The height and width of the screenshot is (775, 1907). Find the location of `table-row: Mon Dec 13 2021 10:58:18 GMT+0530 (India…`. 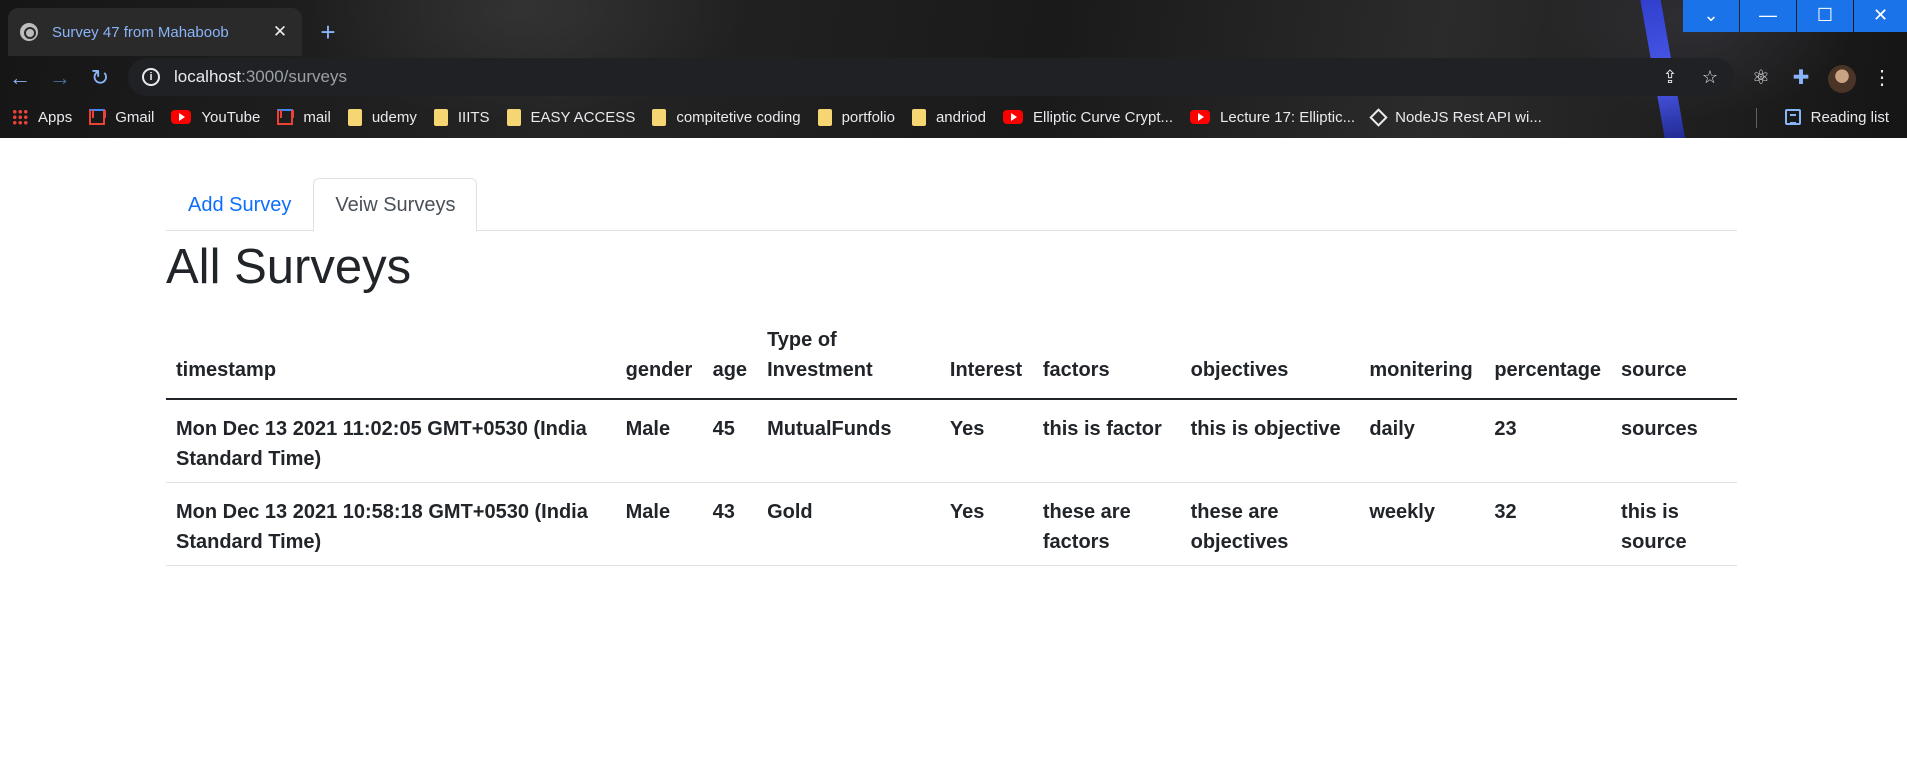

table-row: Mon Dec 13 2021 10:58:18 GMT+0530 (India… is located at coordinates (951, 524).